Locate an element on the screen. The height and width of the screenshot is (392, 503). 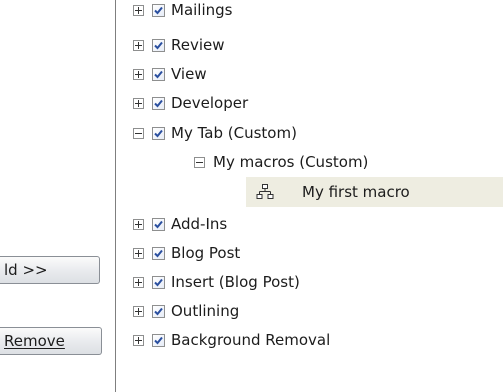
tree-item-view: View is located at coordinates (170, 74).